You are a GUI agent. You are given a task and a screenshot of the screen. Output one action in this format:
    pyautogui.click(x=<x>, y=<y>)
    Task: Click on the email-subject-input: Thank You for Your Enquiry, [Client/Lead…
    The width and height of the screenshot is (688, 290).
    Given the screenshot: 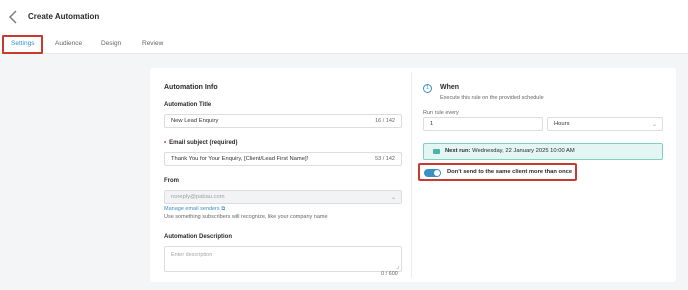 What is the action you would take?
    pyautogui.click(x=283, y=159)
    